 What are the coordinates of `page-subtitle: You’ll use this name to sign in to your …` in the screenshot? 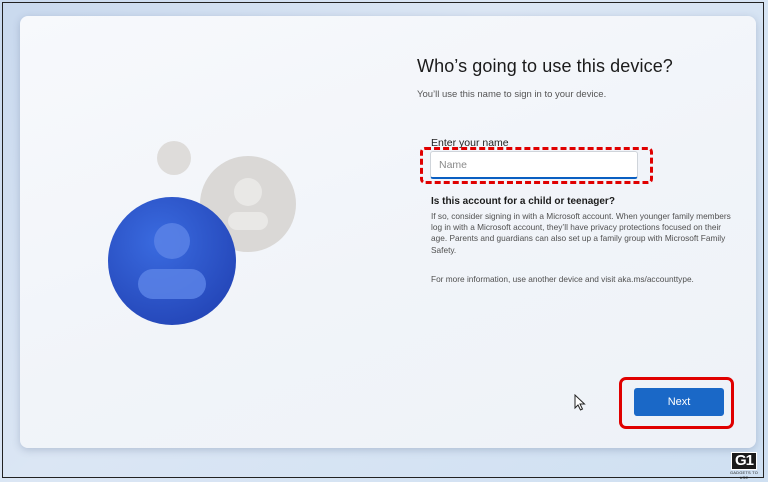 It's located at (512, 94).